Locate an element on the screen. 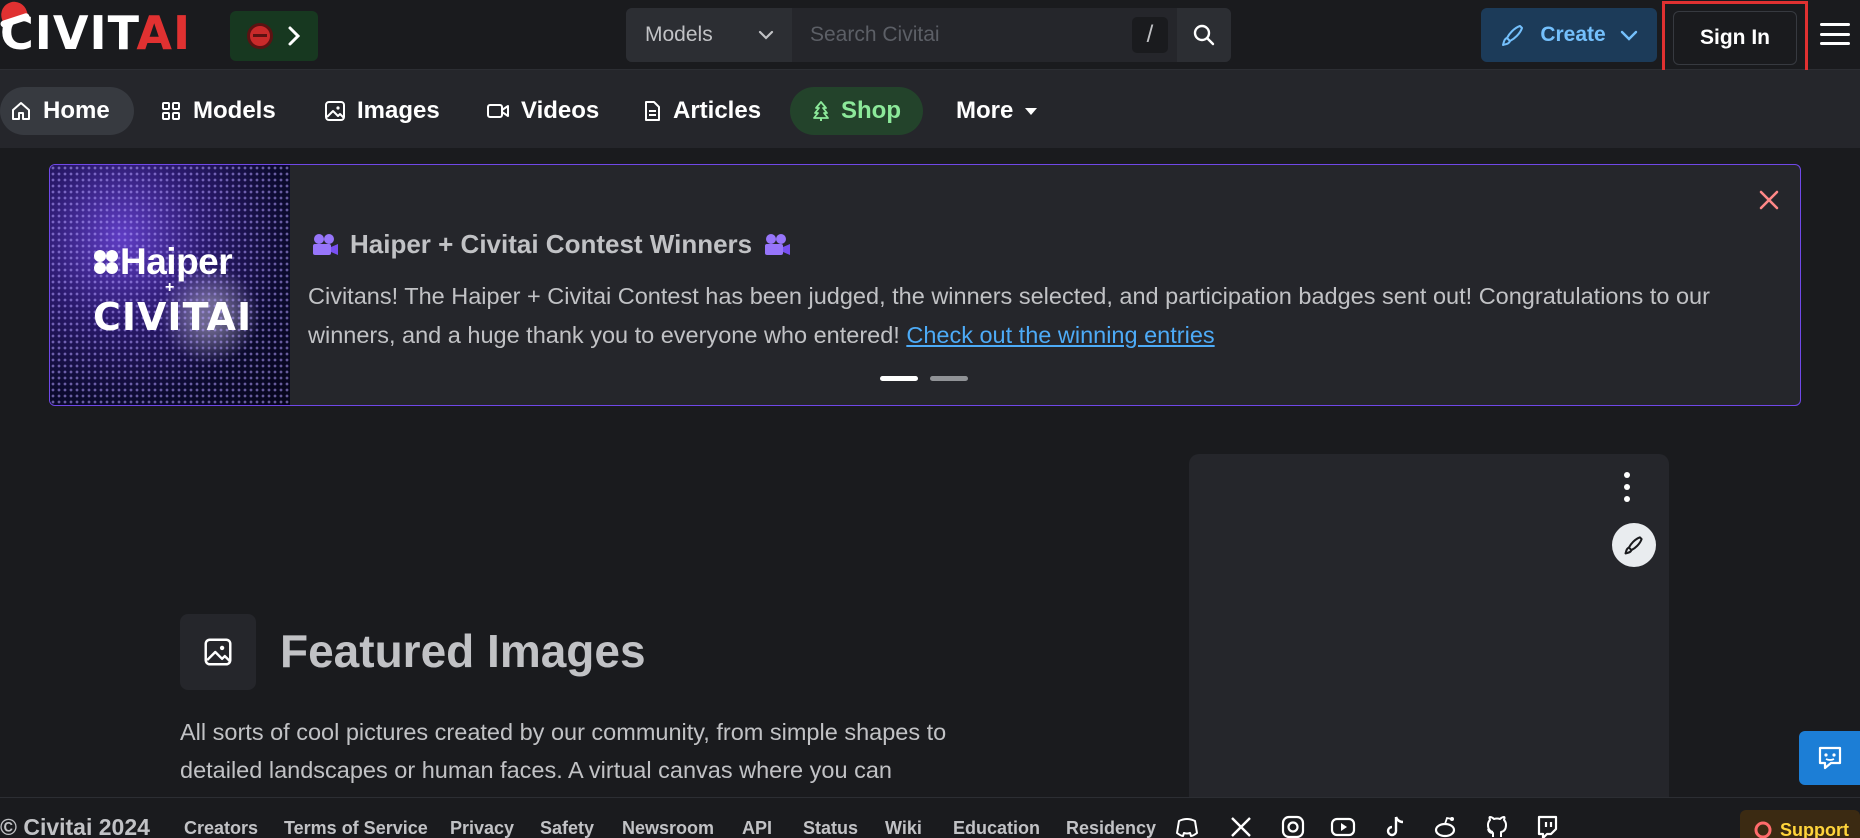  nav-images: Images is located at coordinates (382, 111).